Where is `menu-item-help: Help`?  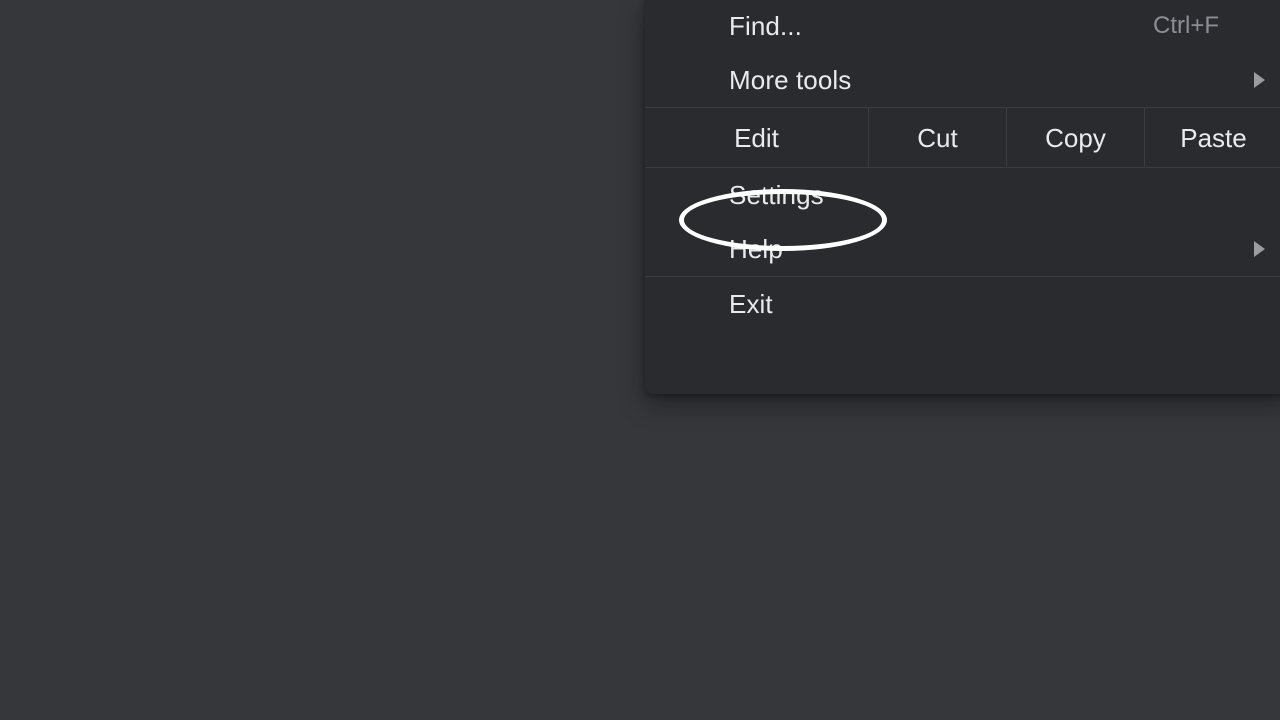
menu-item-help: Help is located at coordinates (962, 249).